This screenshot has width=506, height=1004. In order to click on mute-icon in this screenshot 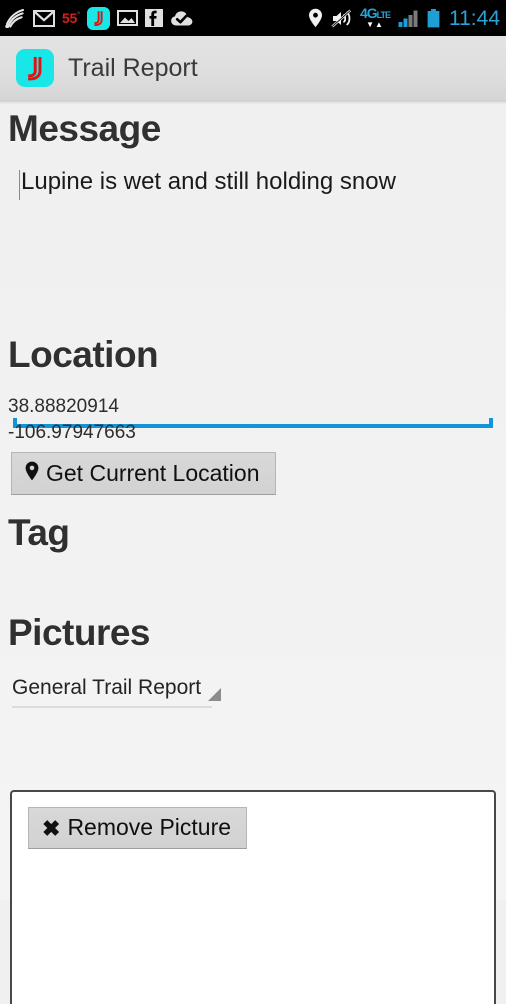, I will do `click(341, 18)`.